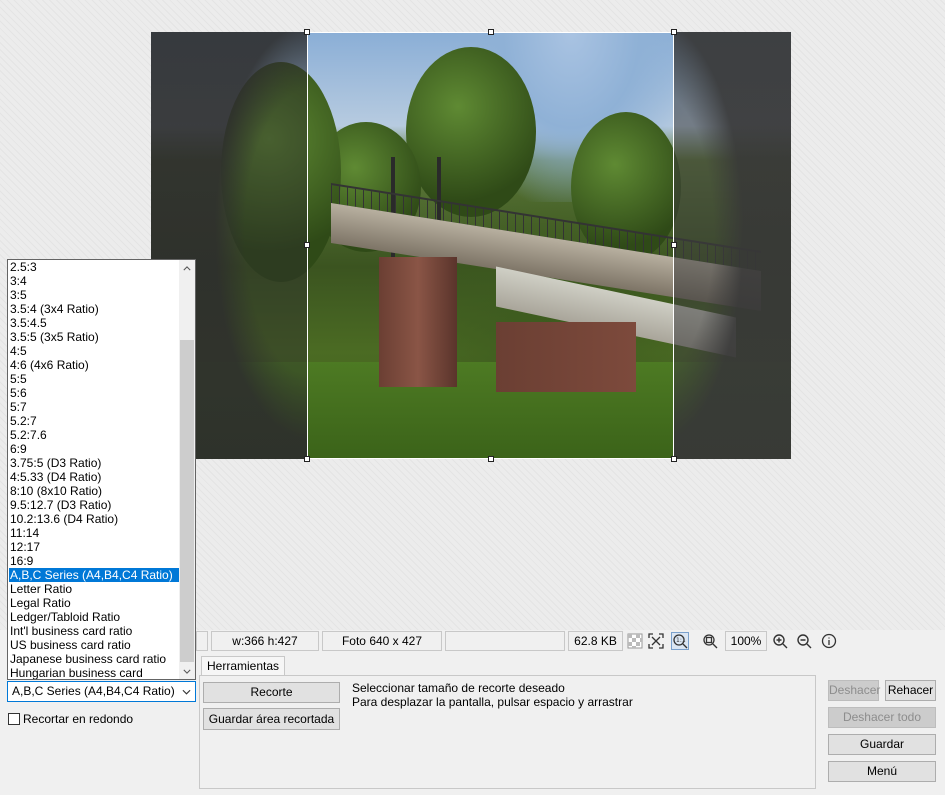 This screenshot has width=945, height=795. I want to click on undo-all-button: Deshacer todo, so click(882, 717).